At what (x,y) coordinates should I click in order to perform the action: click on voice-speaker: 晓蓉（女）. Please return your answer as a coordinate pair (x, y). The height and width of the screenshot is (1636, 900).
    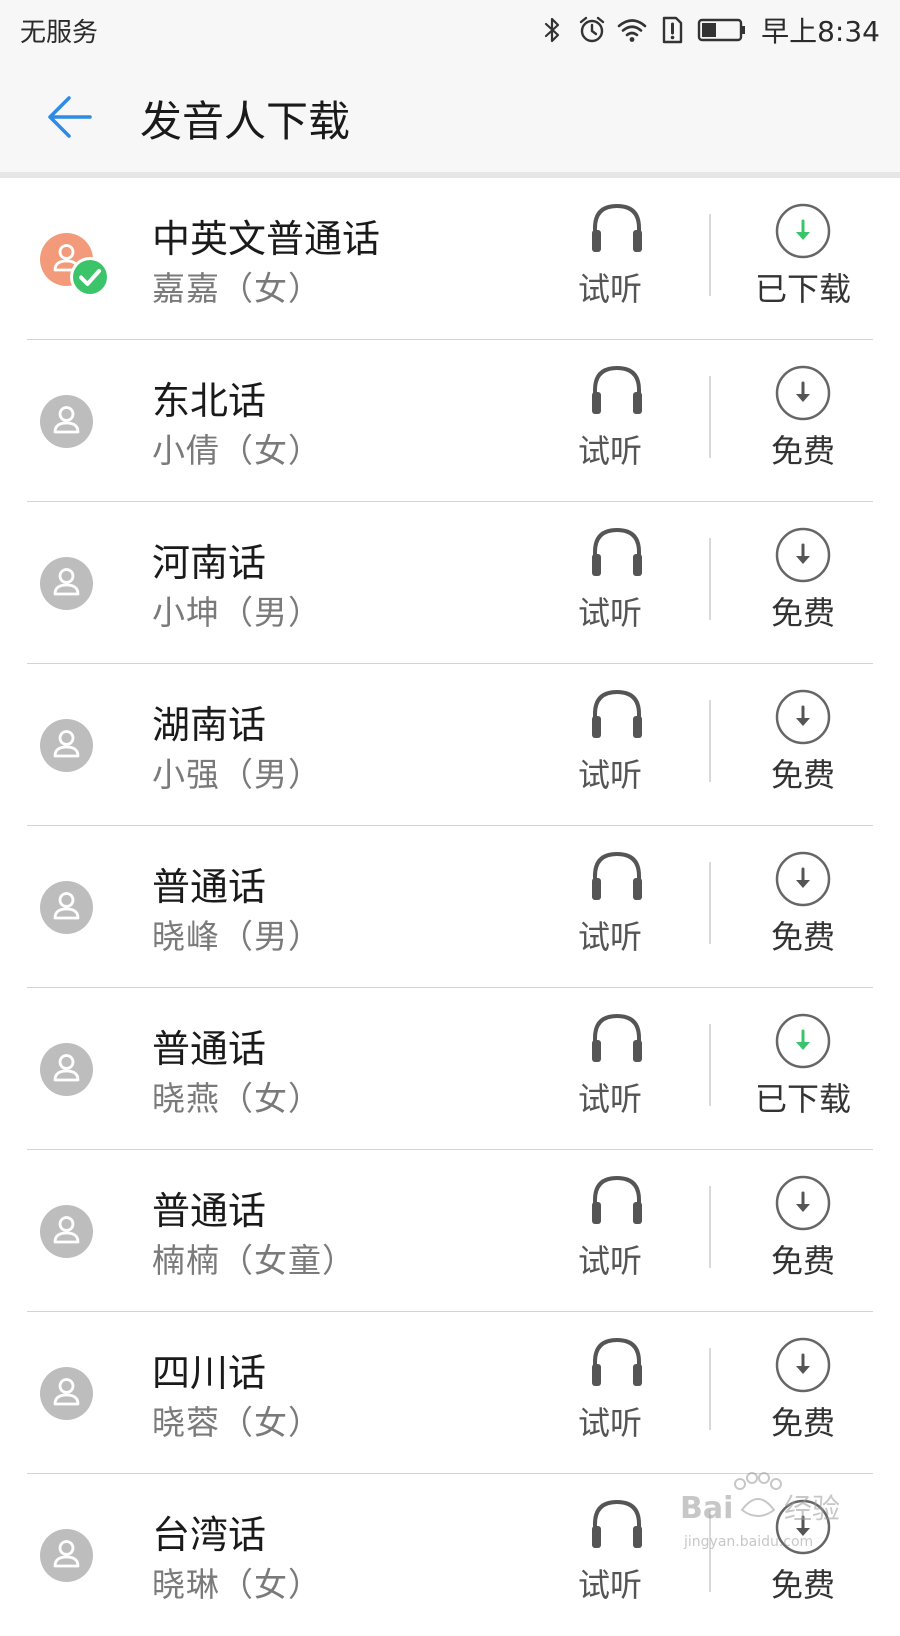
    Looking at the image, I should click on (237, 1422).